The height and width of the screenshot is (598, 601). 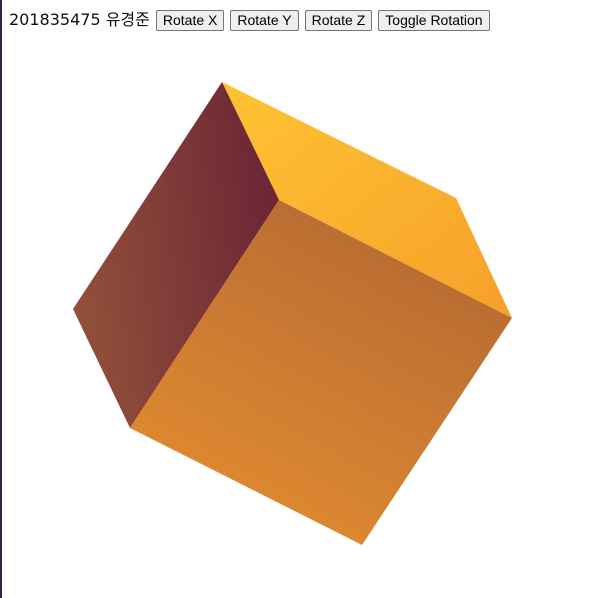 I want to click on toggle-rotation-button: Toggle Rotation, so click(x=434, y=20).